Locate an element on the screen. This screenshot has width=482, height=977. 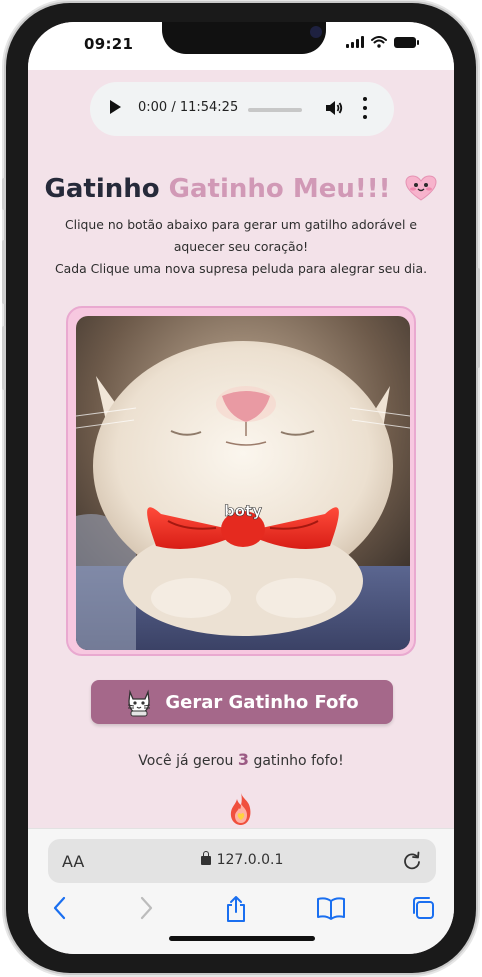
tabs-icon is located at coordinates (423, 908).